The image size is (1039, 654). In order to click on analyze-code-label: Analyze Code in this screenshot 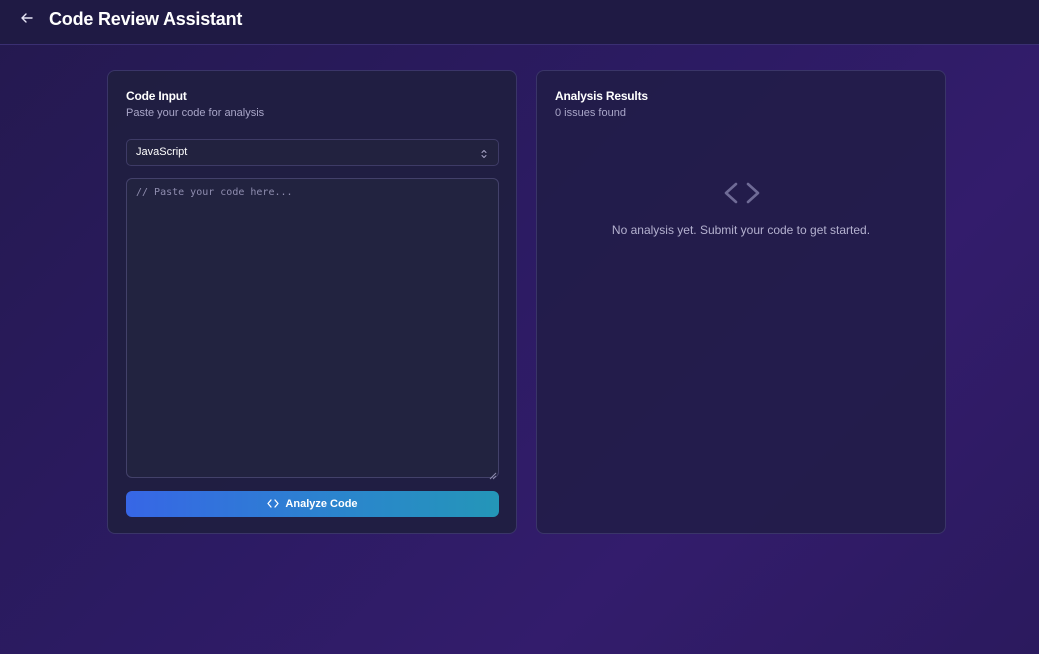, I will do `click(321, 504)`.